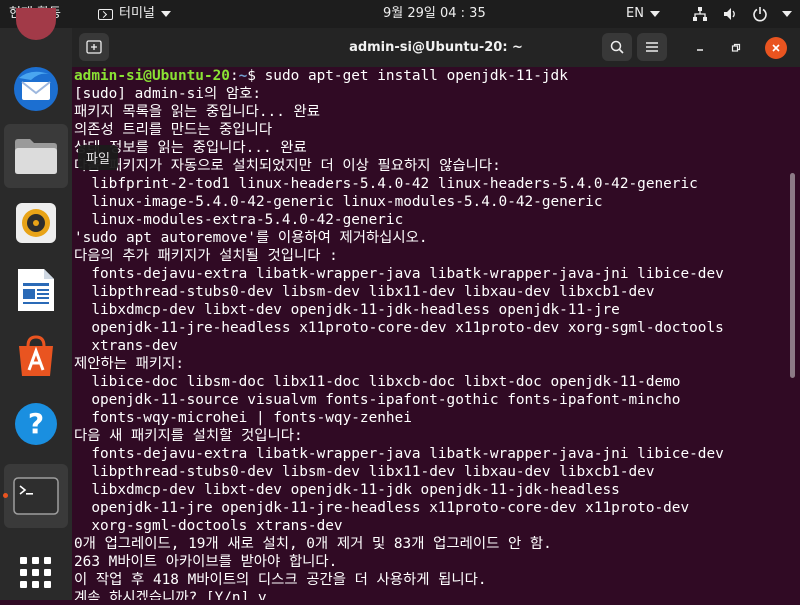  Describe the element at coordinates (635, 13) in the screenshot. I see `input-language-label: EN` at that location.